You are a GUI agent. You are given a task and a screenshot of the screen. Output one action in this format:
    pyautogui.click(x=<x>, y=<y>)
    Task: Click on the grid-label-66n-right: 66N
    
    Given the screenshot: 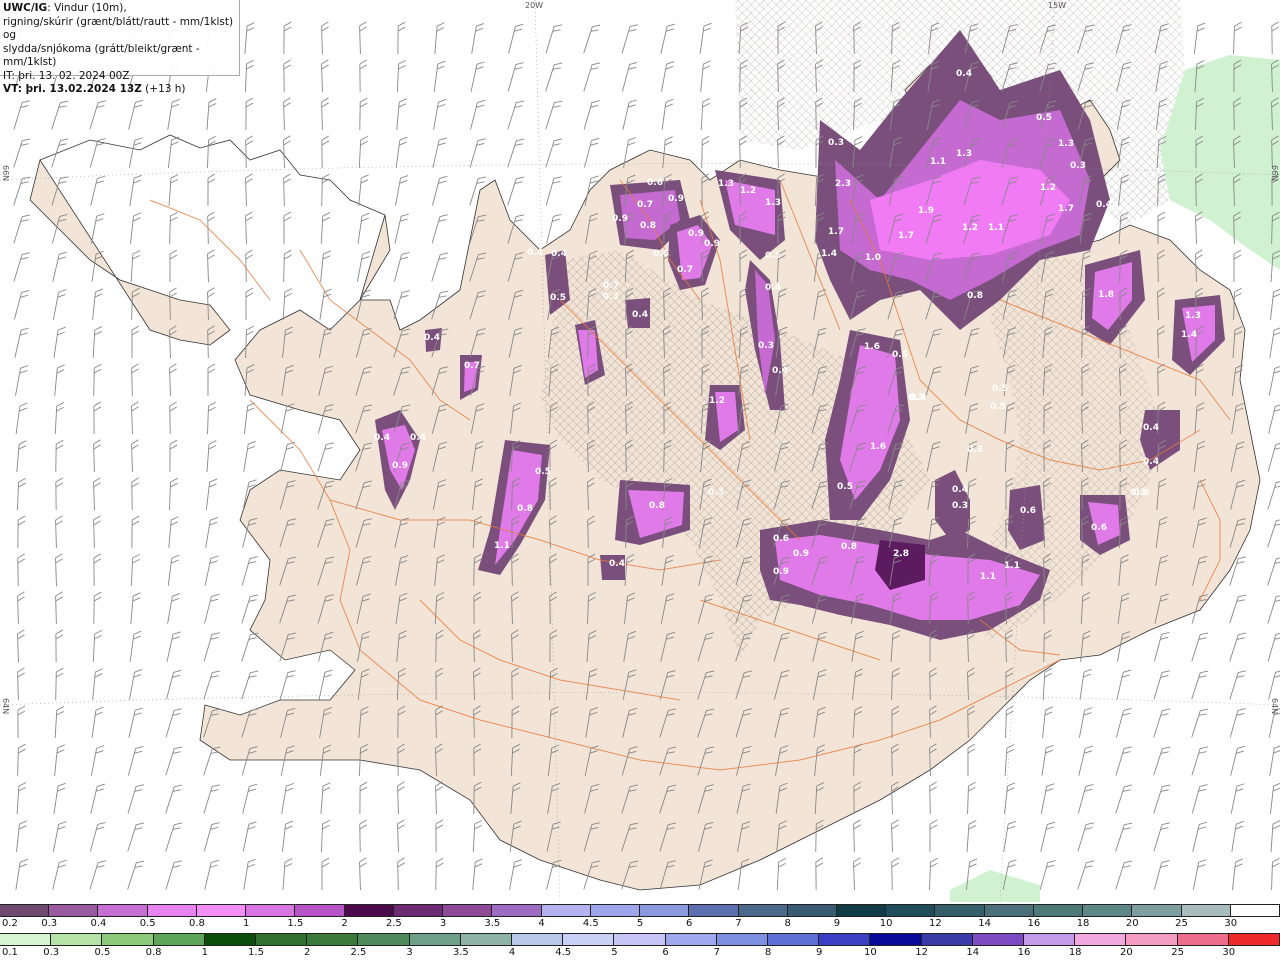 What is the action you would take?
    pyautogui.click(x=1274, y=173)
    